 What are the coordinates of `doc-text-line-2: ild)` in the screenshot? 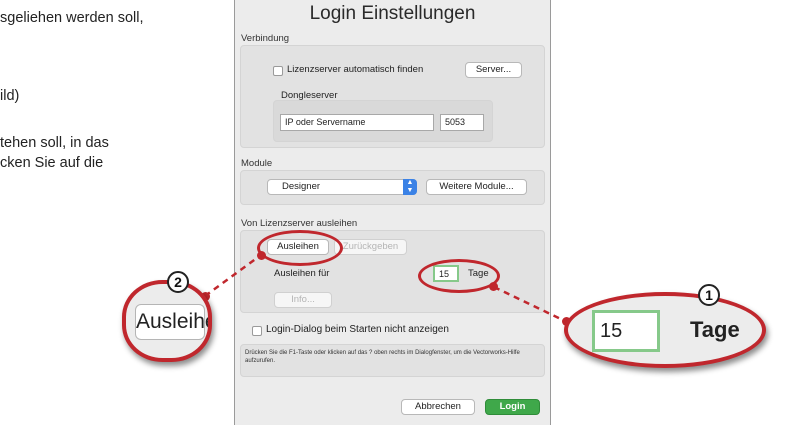 It's located at (10, 96).